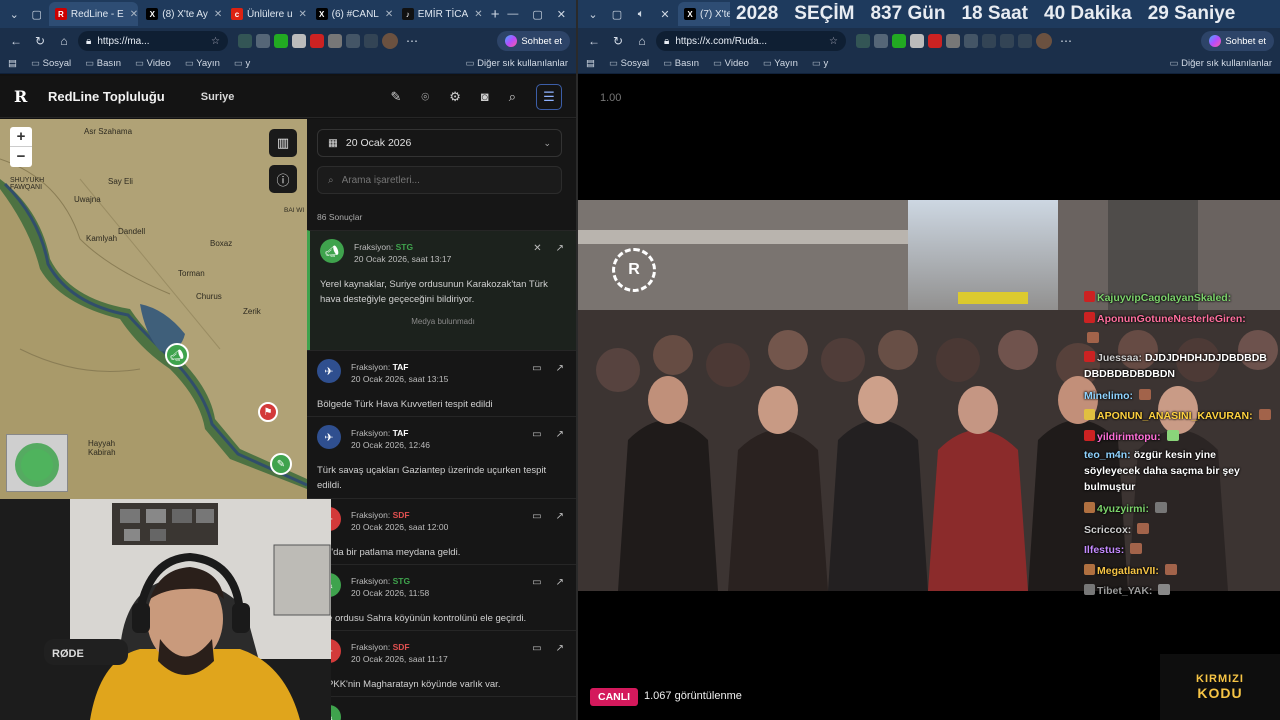 Image resolution: width=1280 pixels, height=720 pixels. Describe the element at coordinates (281, 464) in the screenshot. I see `stg-marker-icon: ✎` at that location.